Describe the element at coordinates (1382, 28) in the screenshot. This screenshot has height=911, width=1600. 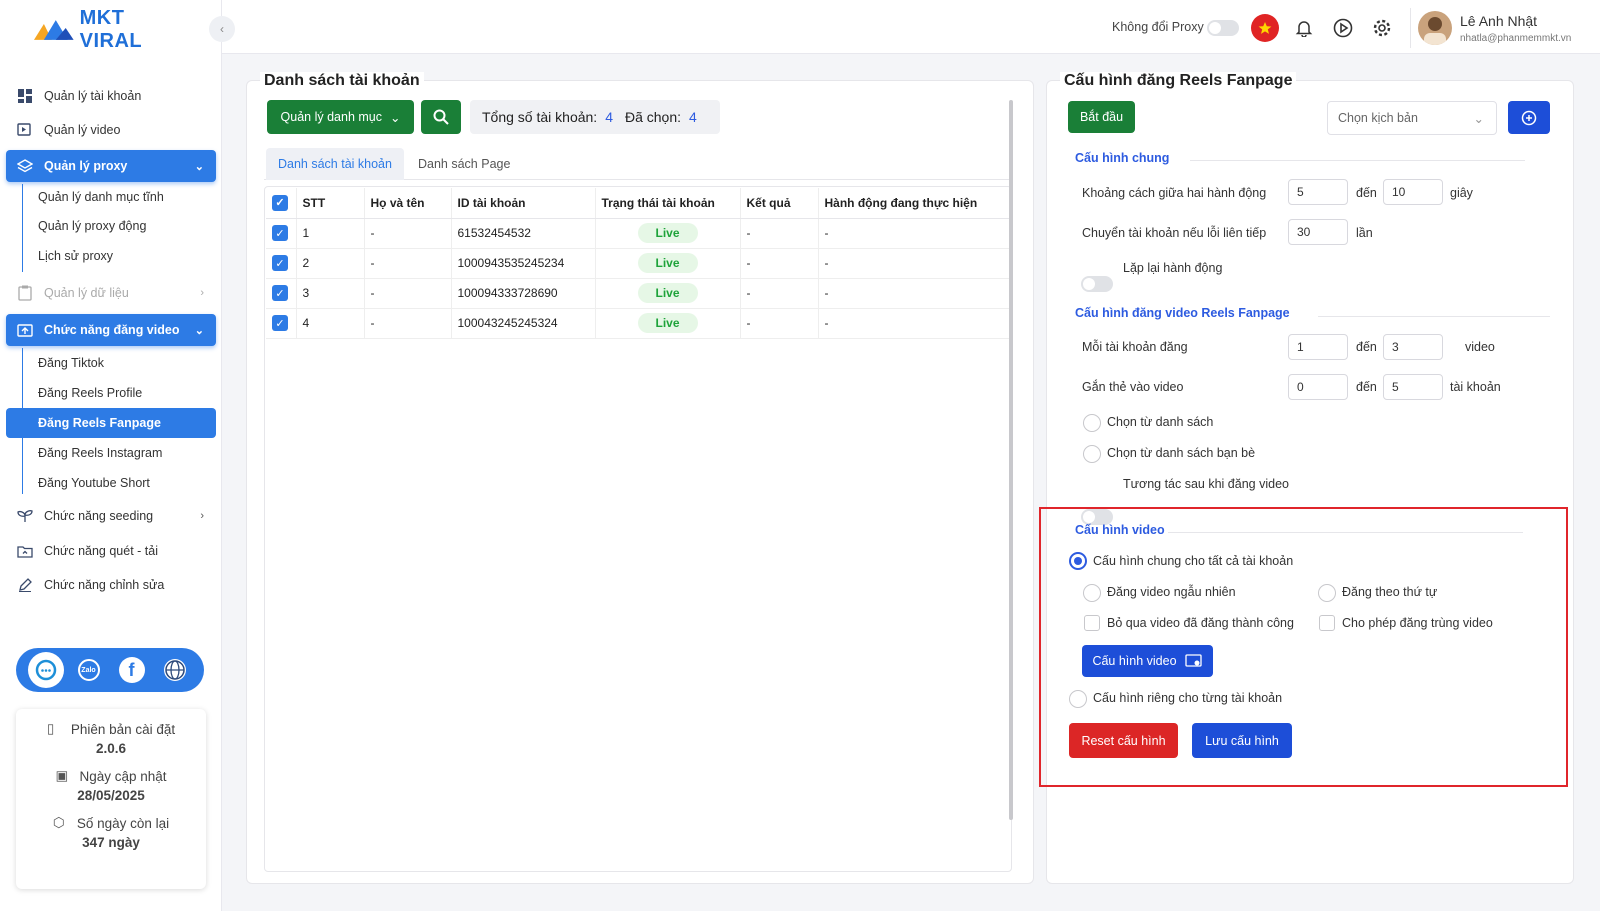
I see `gear-icon` at that location.